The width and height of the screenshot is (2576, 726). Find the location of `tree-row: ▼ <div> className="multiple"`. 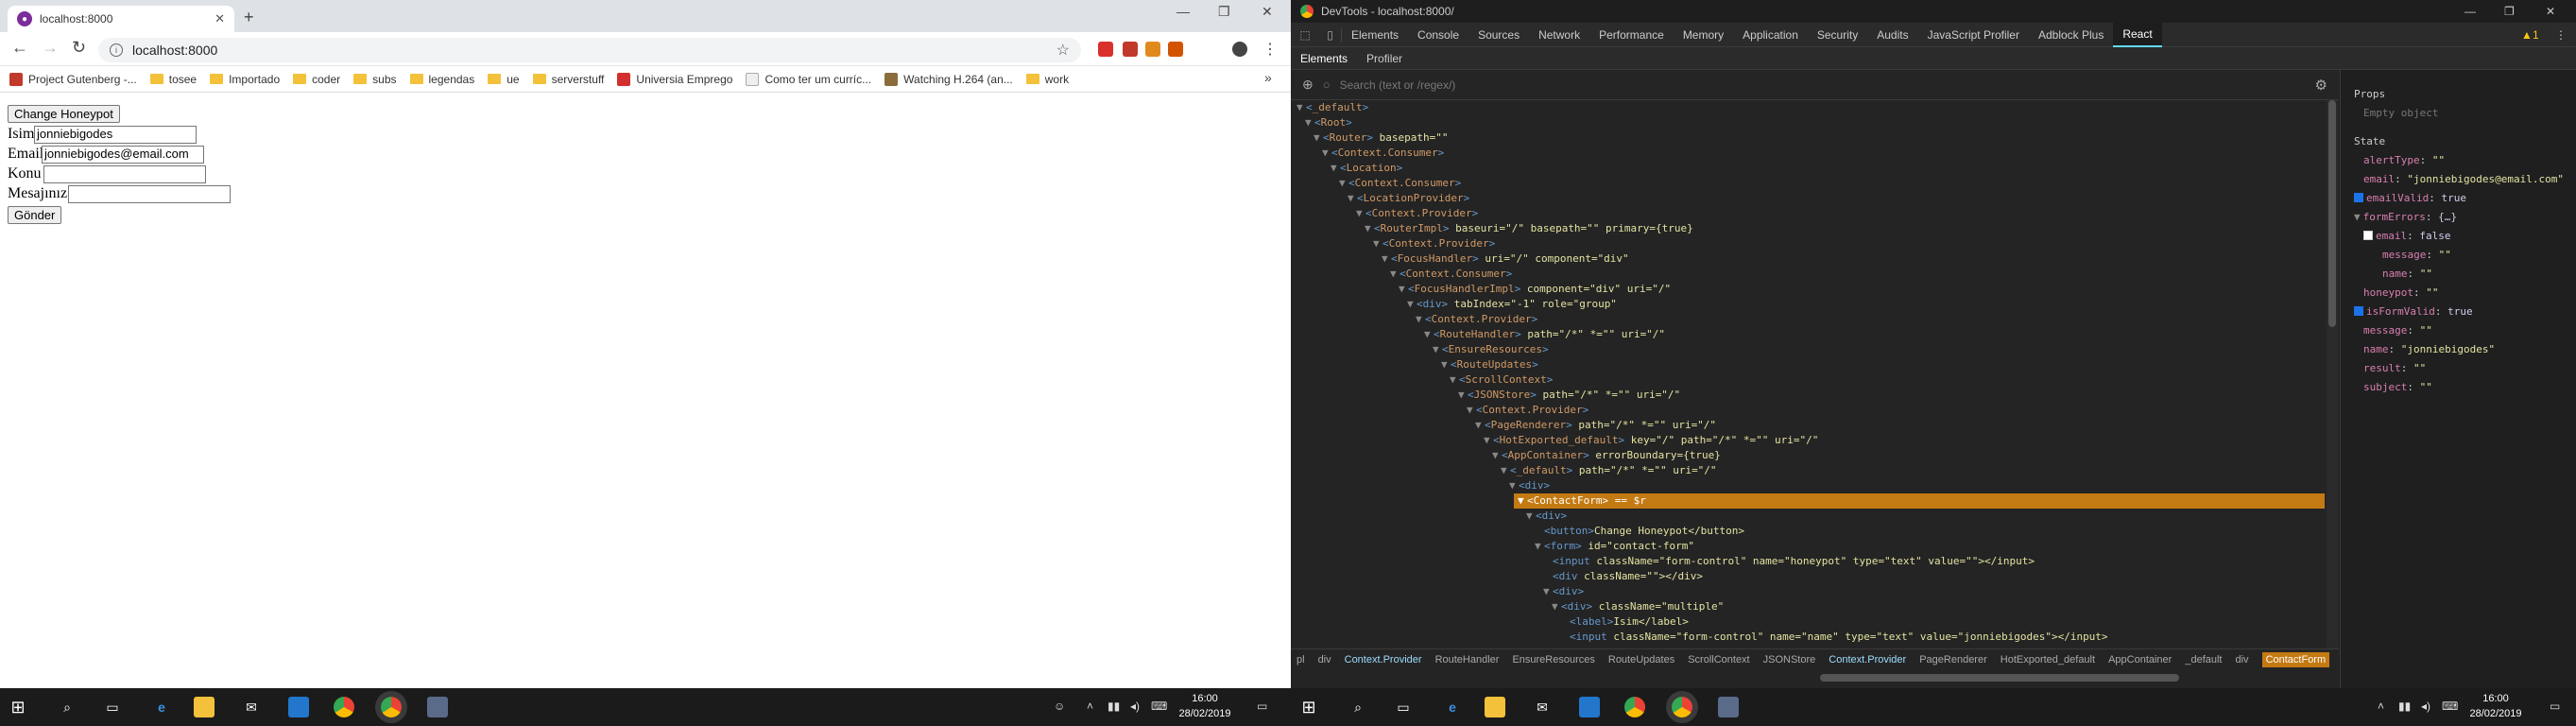

tree-row: ▼ <div> className="multiple" is located at coordinates (1808, 607).